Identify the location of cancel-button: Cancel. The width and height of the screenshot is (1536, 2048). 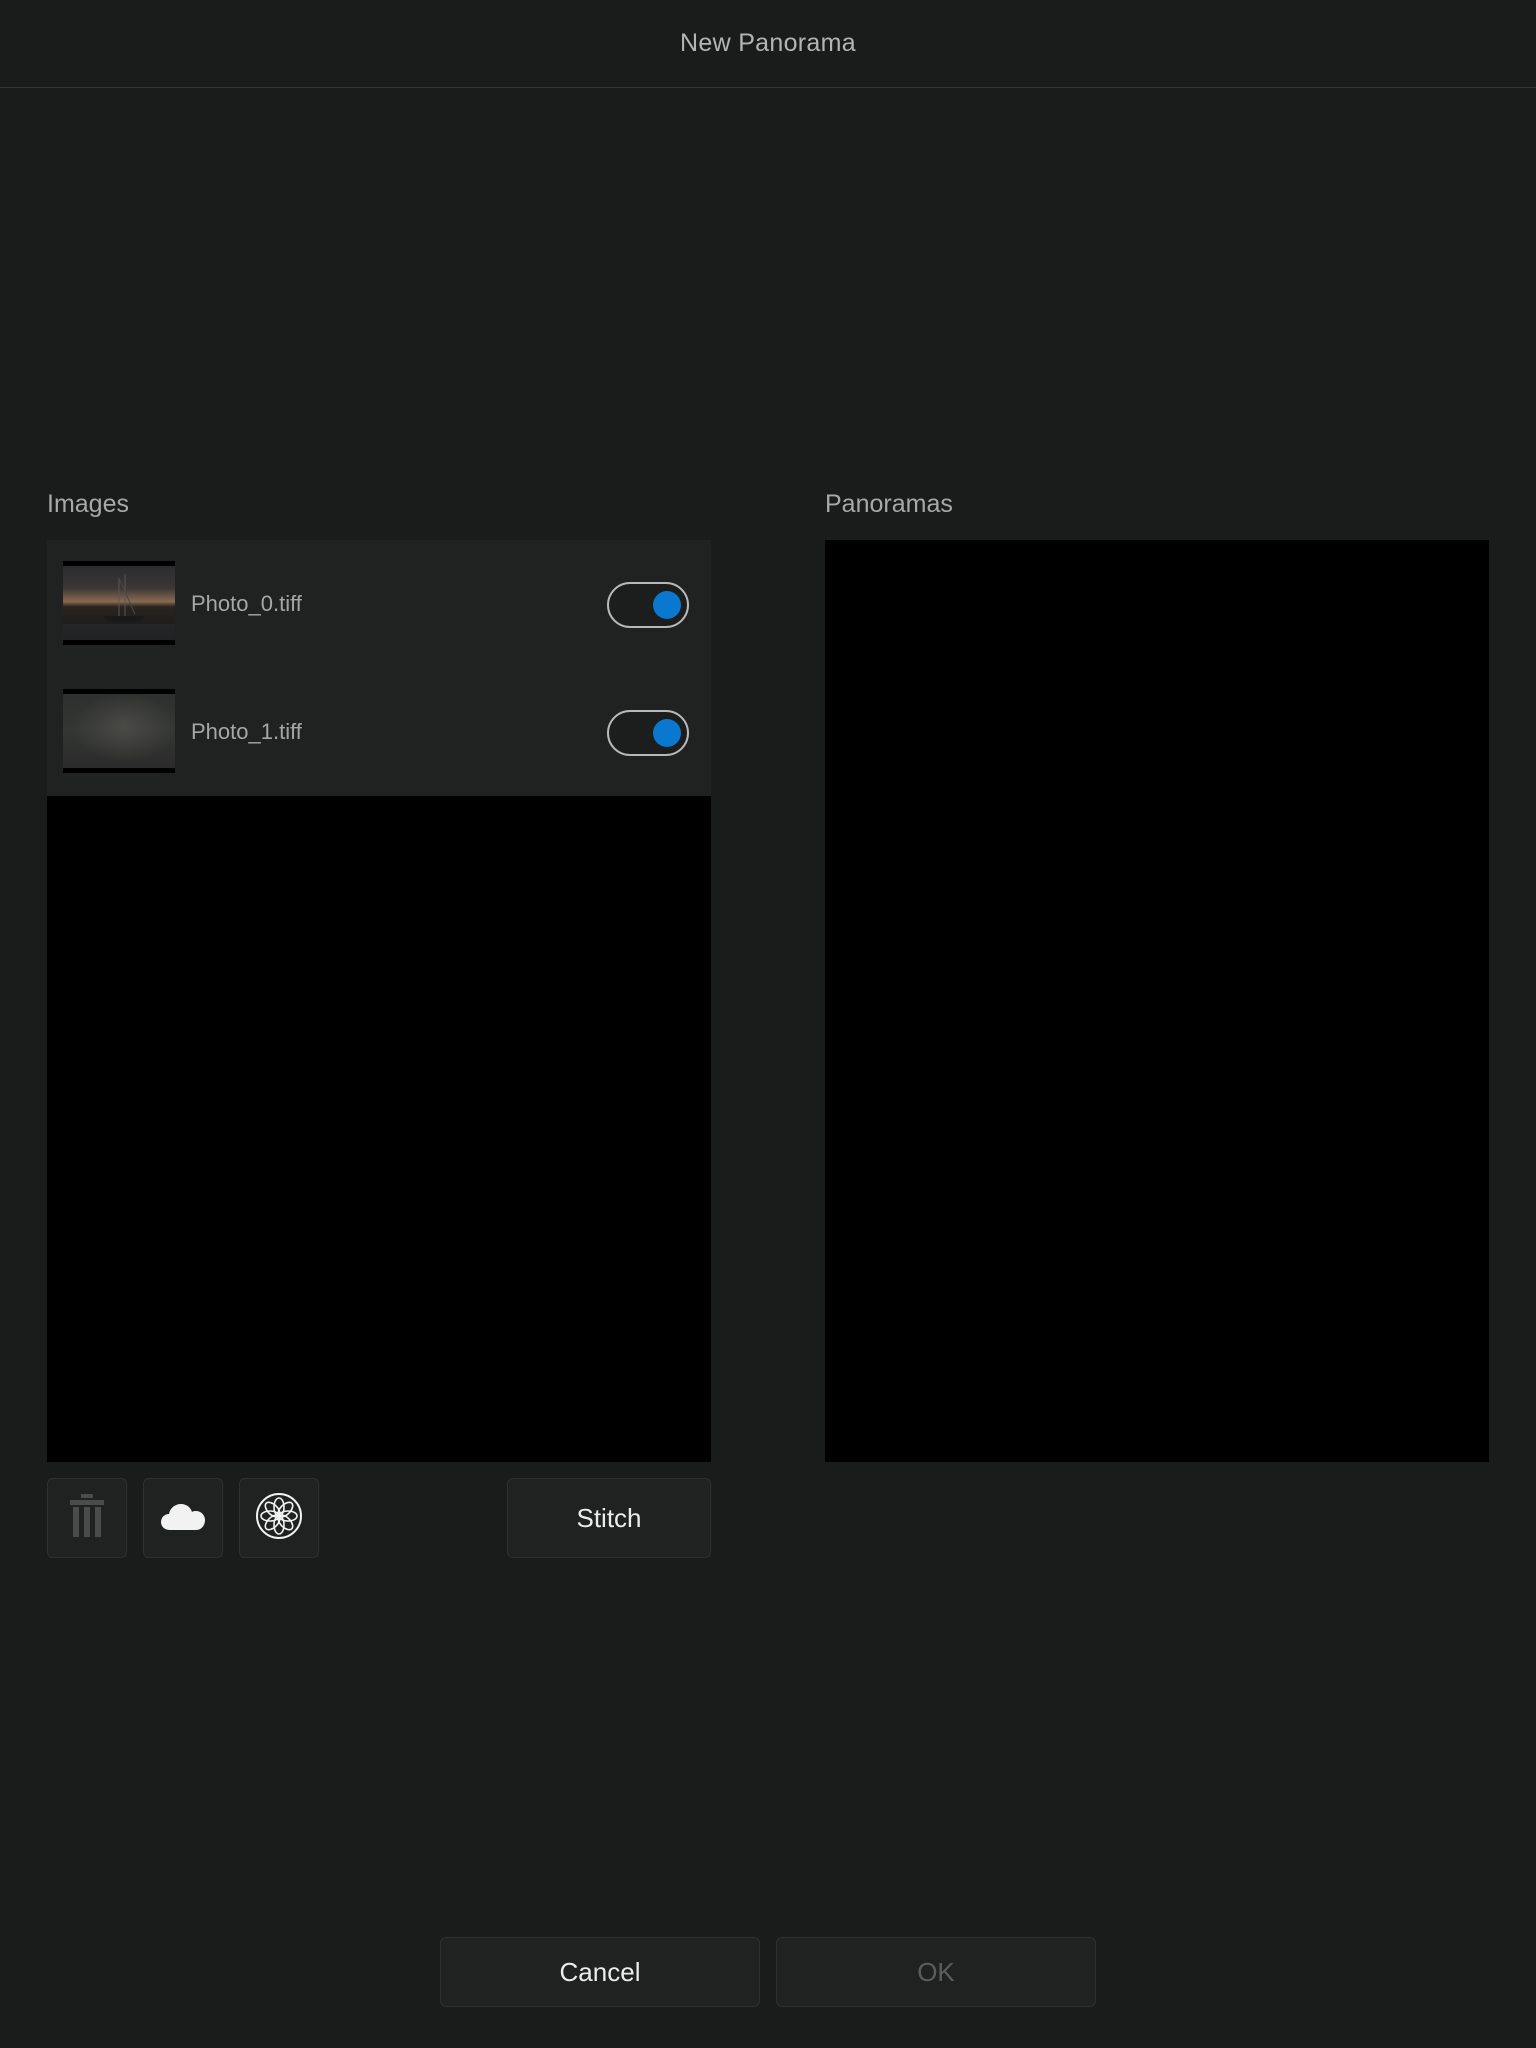
(600, 1972).